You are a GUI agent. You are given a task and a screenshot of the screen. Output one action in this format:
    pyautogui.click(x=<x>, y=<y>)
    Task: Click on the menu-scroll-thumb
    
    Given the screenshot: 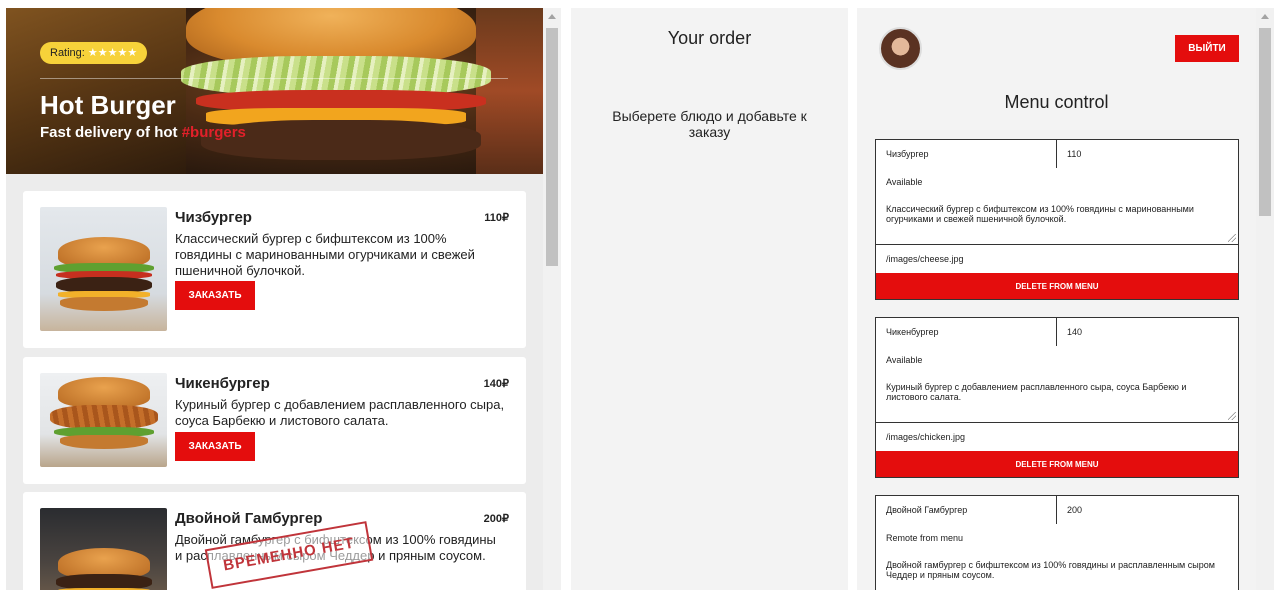 What is the action you would take?
    pyautogui.click(x=552, y=147)
    